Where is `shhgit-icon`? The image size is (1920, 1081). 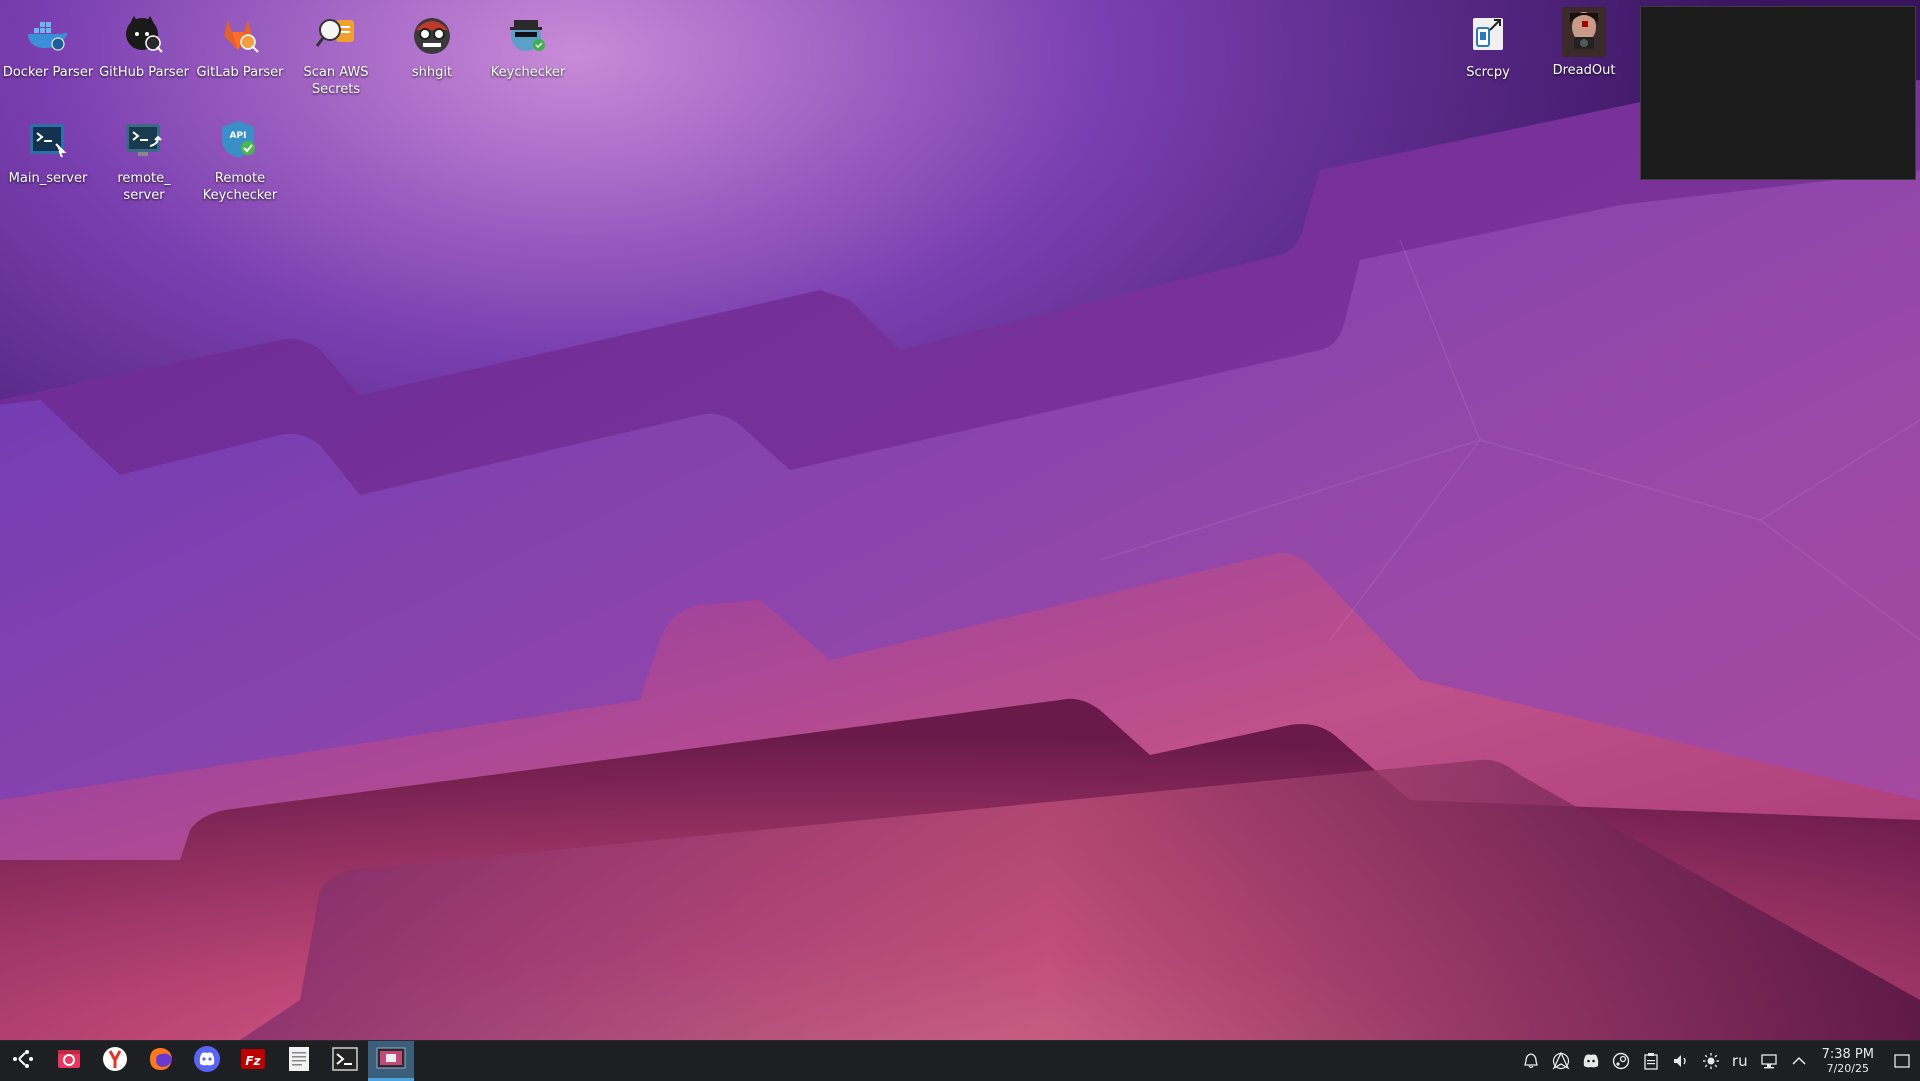
shhgit-icon is located at coordinates (432, 34).